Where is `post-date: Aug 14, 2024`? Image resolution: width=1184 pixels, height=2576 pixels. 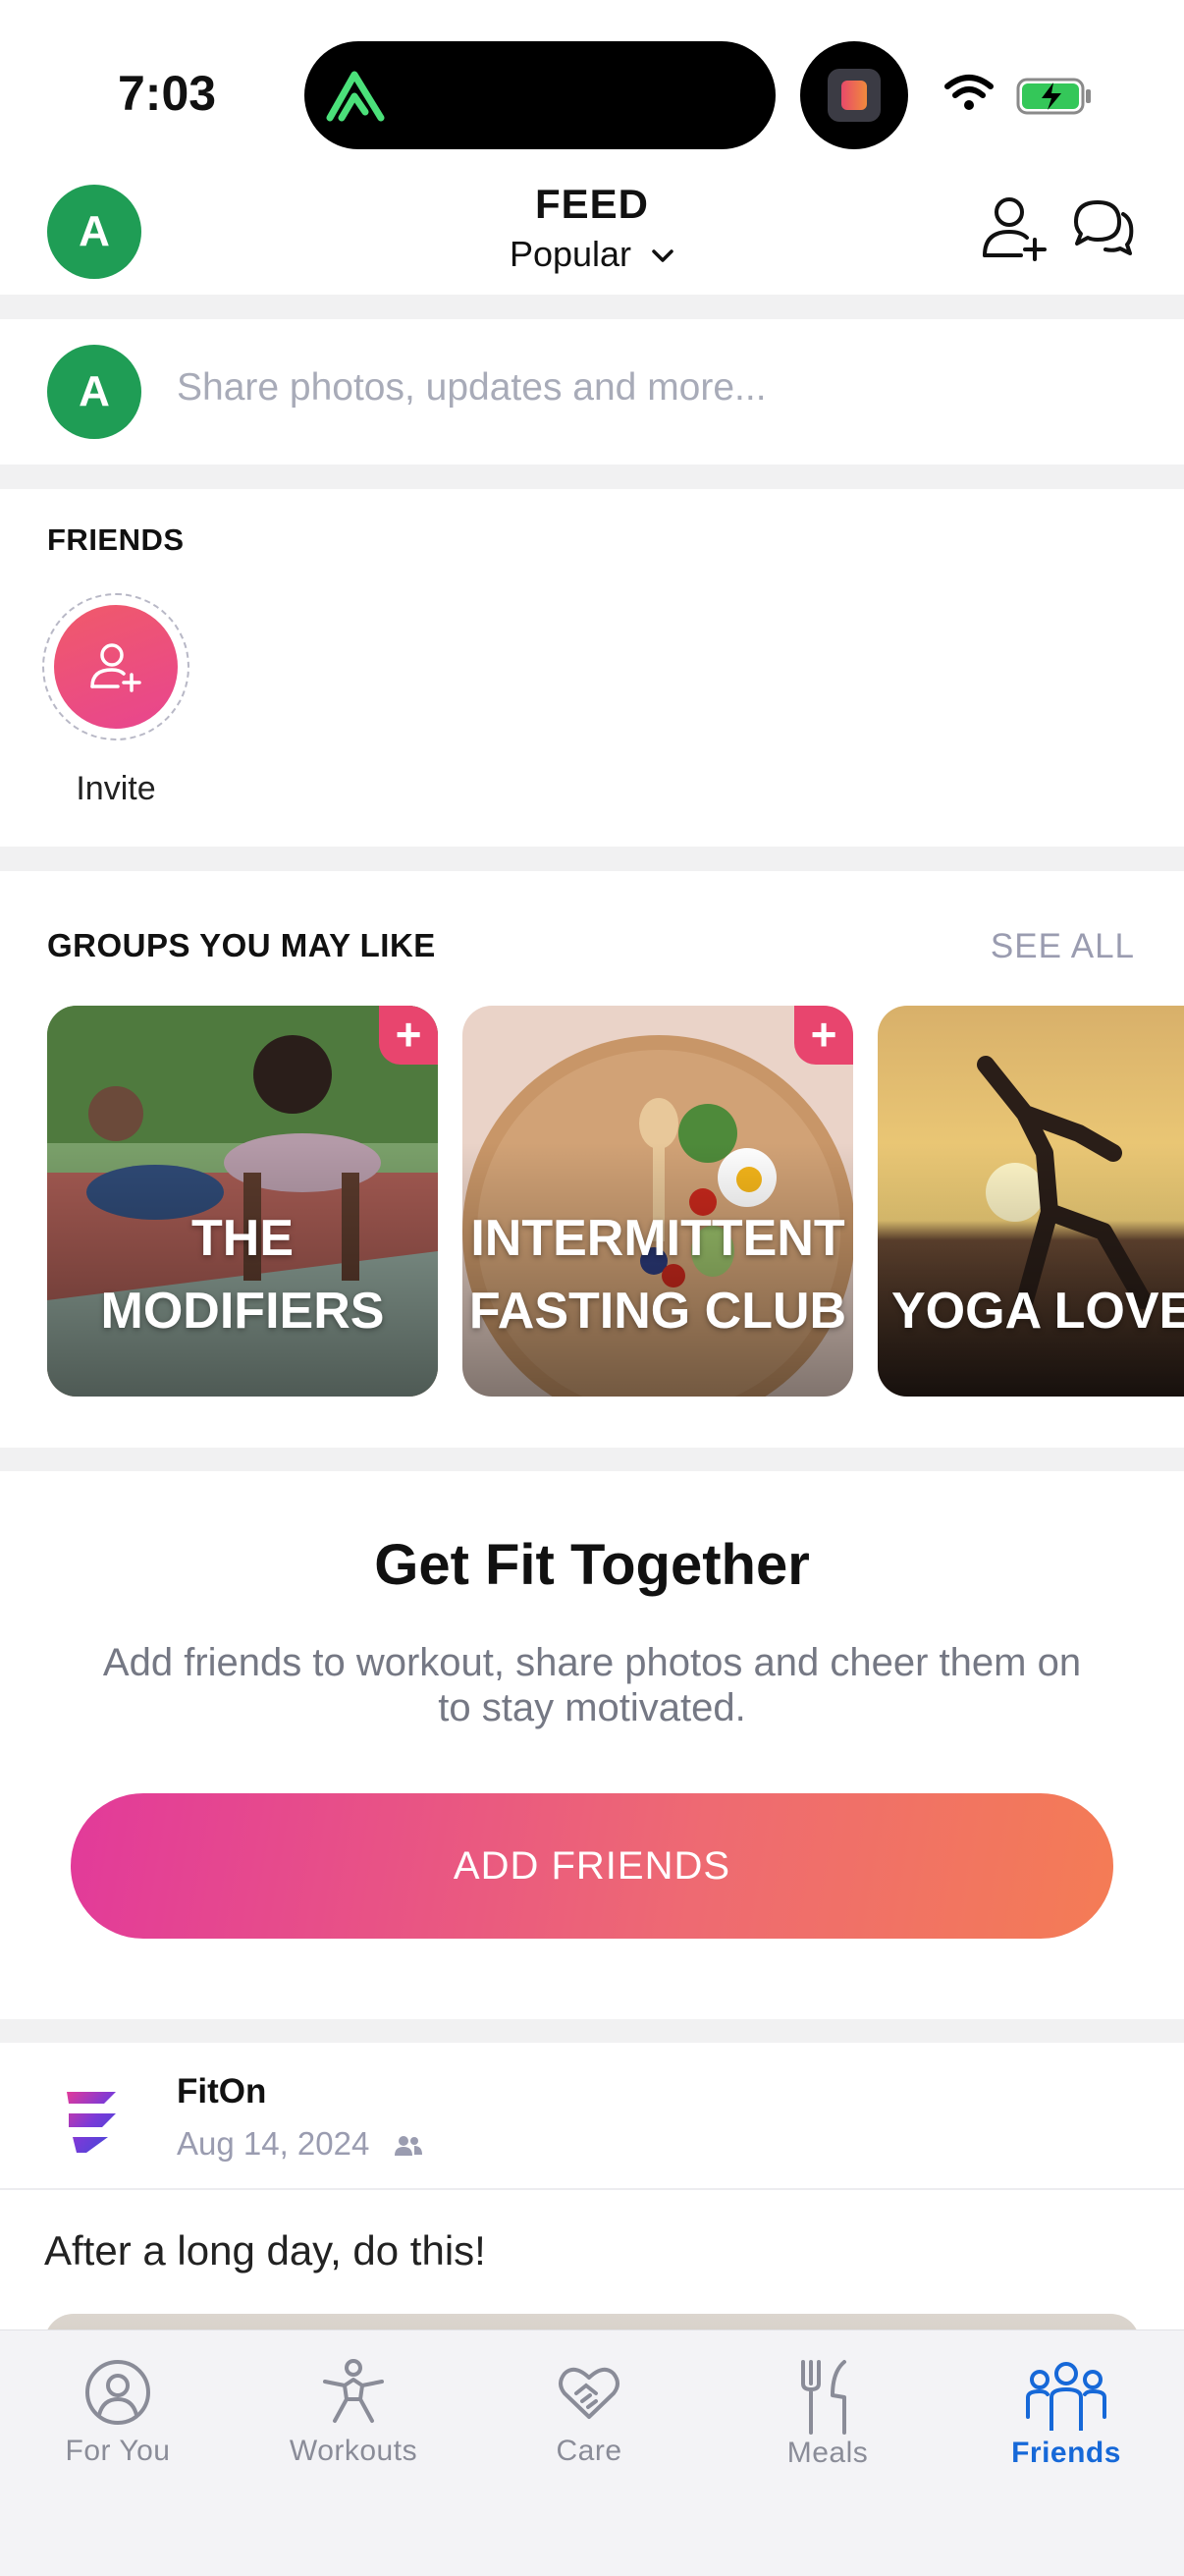
post-date: Aug 14, 2024 is located at coordinates (300, 2144).